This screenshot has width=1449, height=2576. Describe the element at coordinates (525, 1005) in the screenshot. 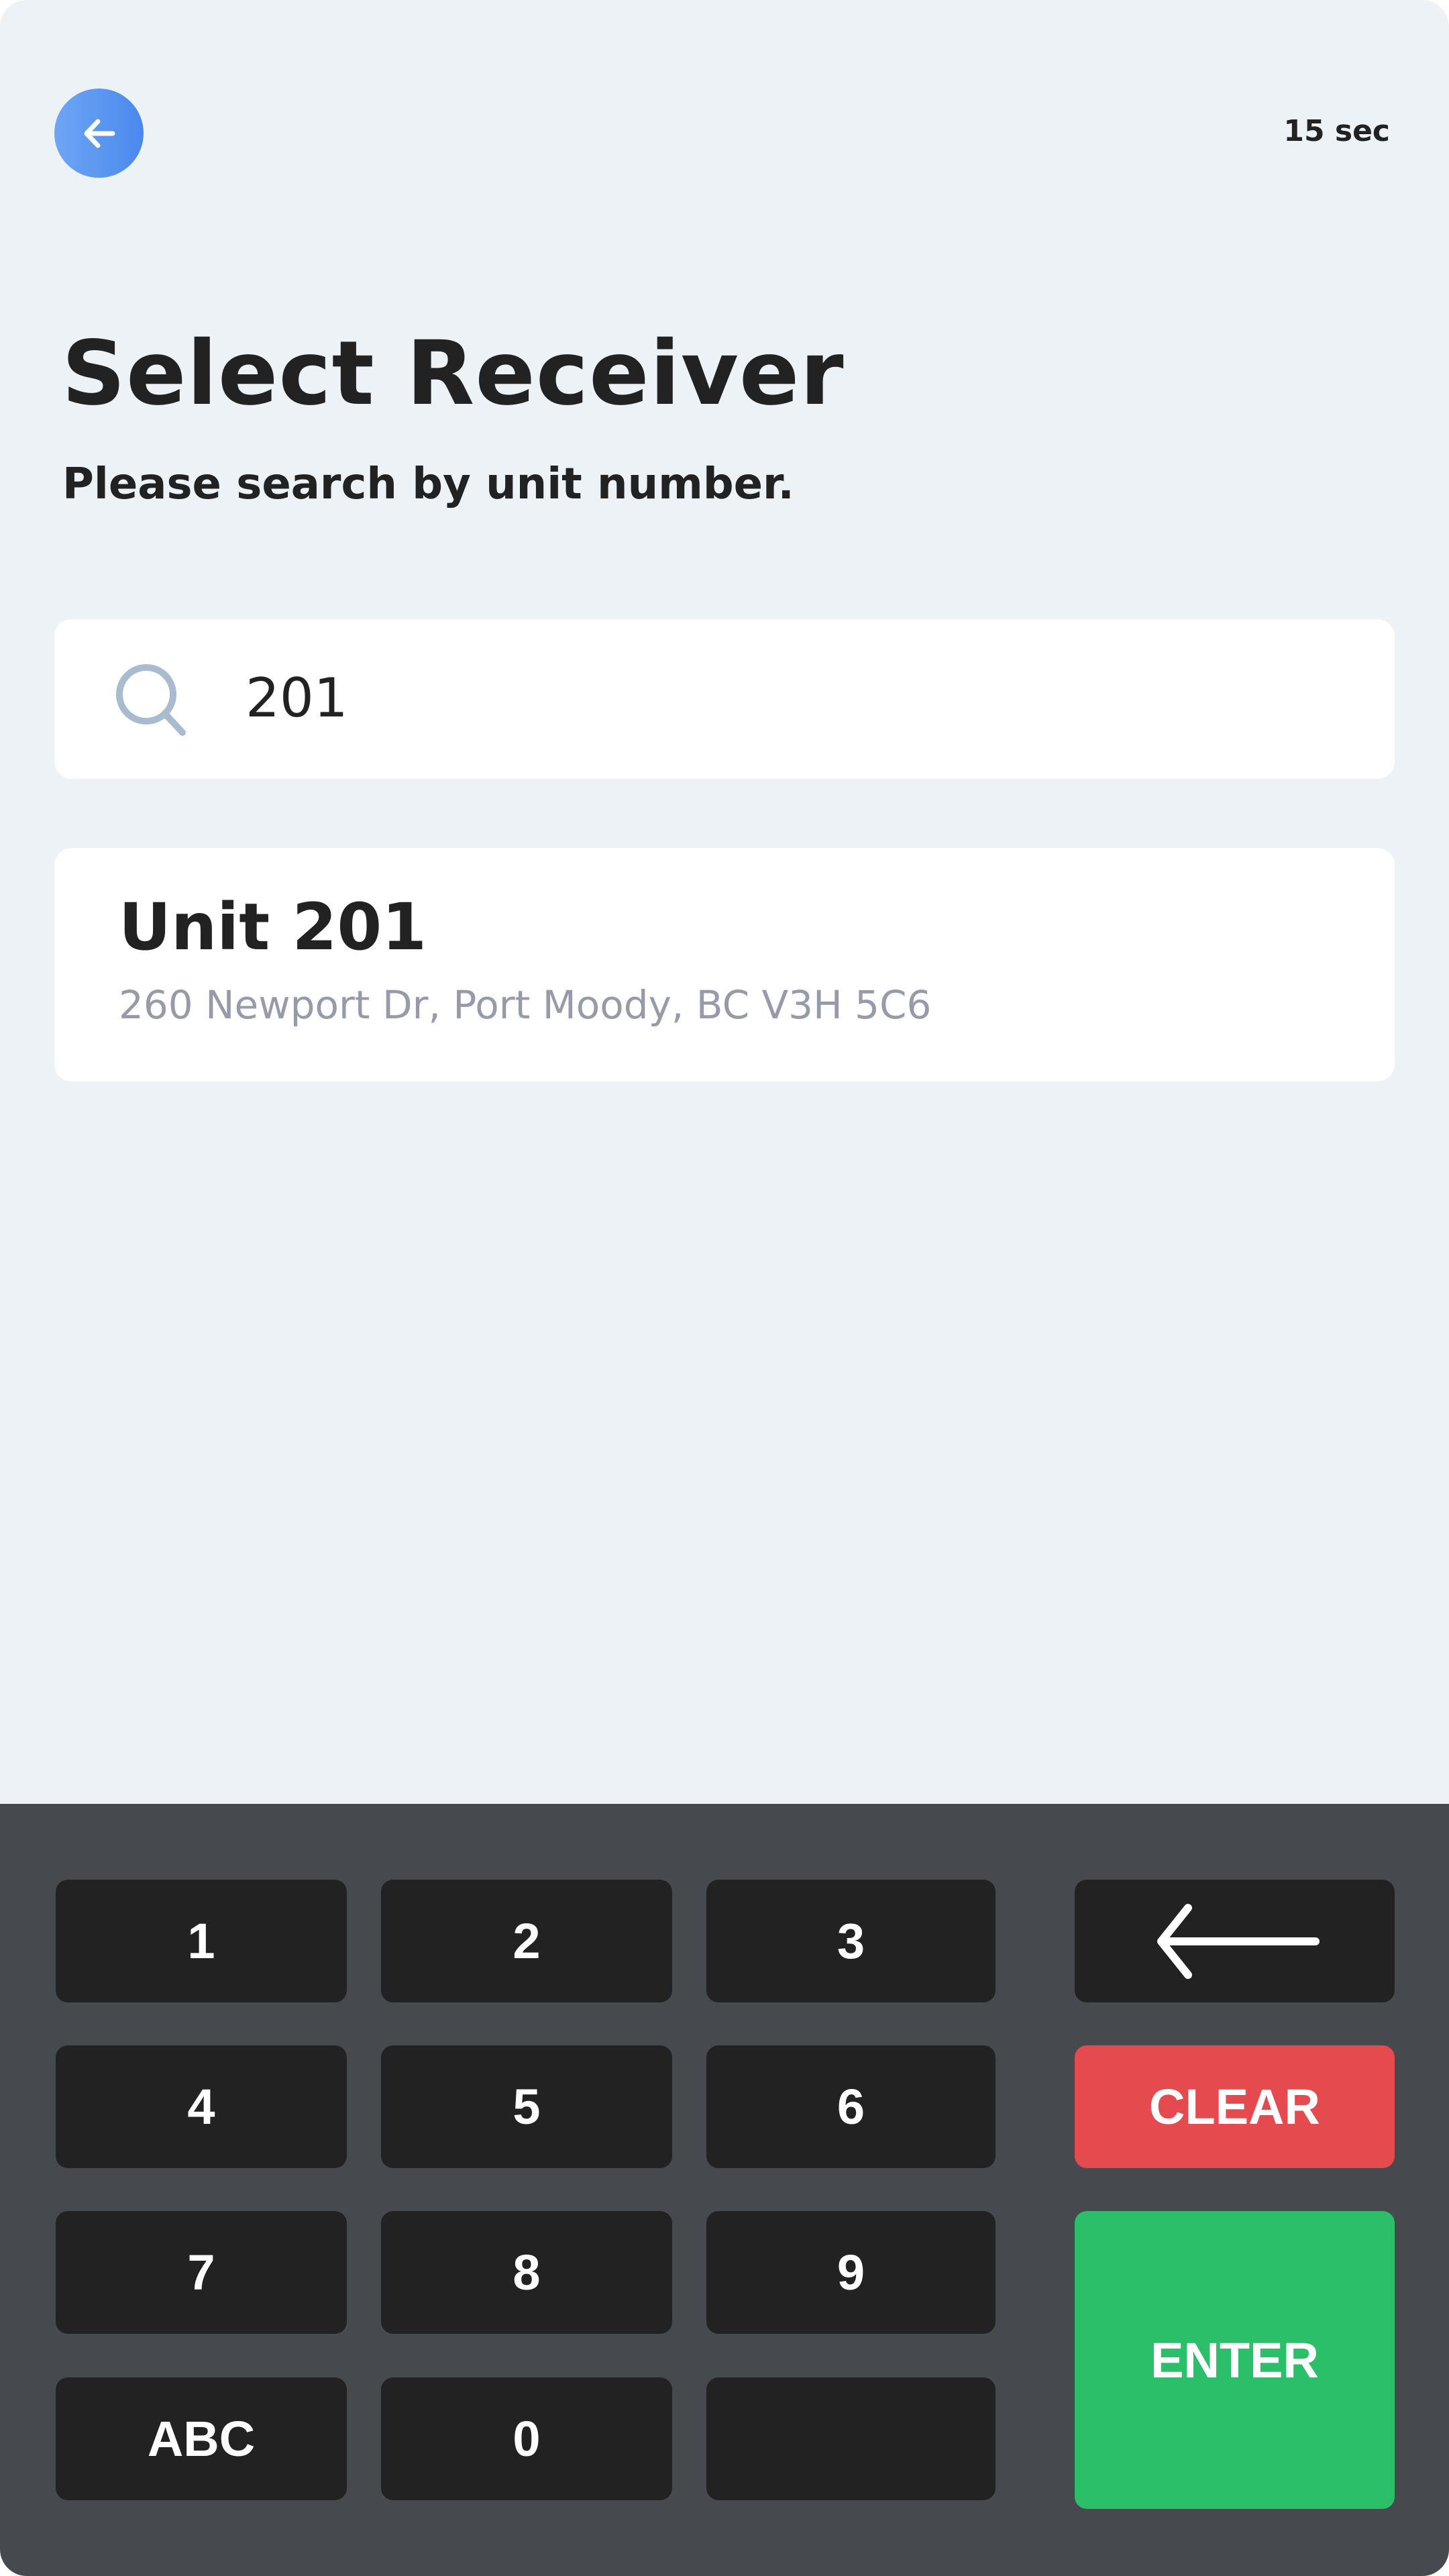

I see `result-address: 260 Newport Dr, Port Moody, BC V3H 5C6` at that location.